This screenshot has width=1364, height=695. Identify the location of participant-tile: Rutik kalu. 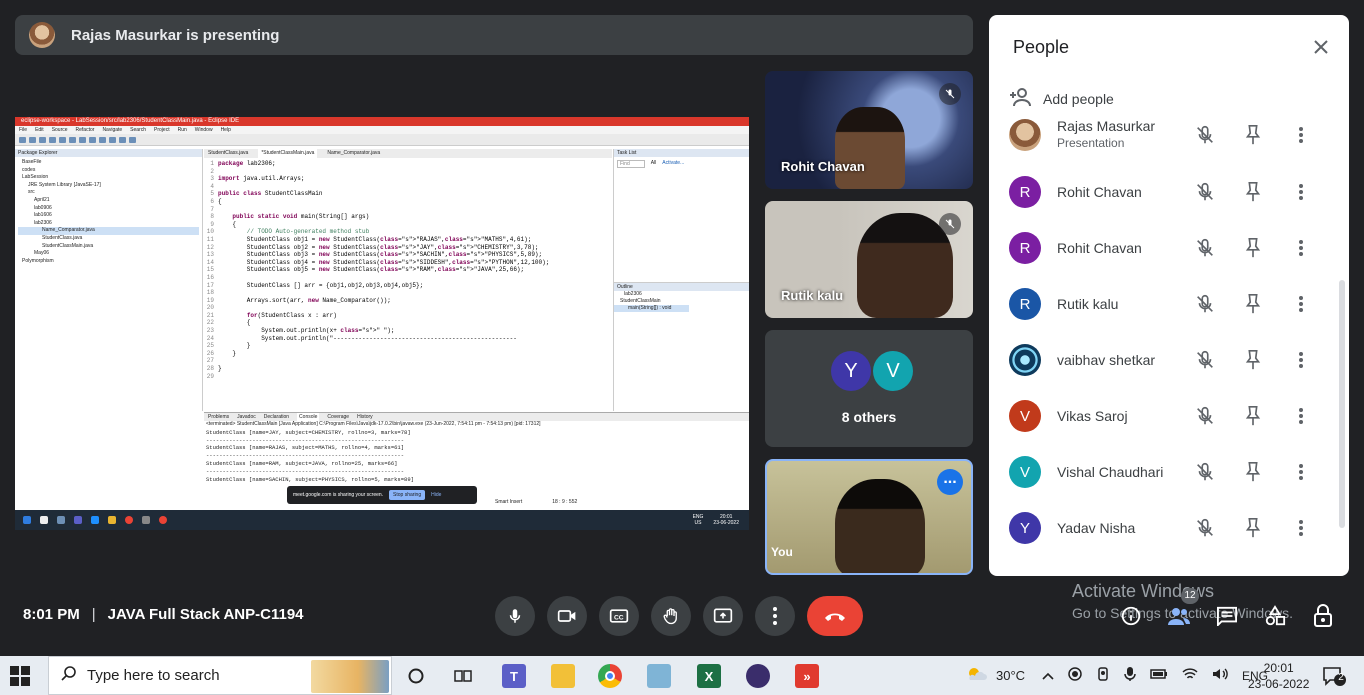
(869, 259).